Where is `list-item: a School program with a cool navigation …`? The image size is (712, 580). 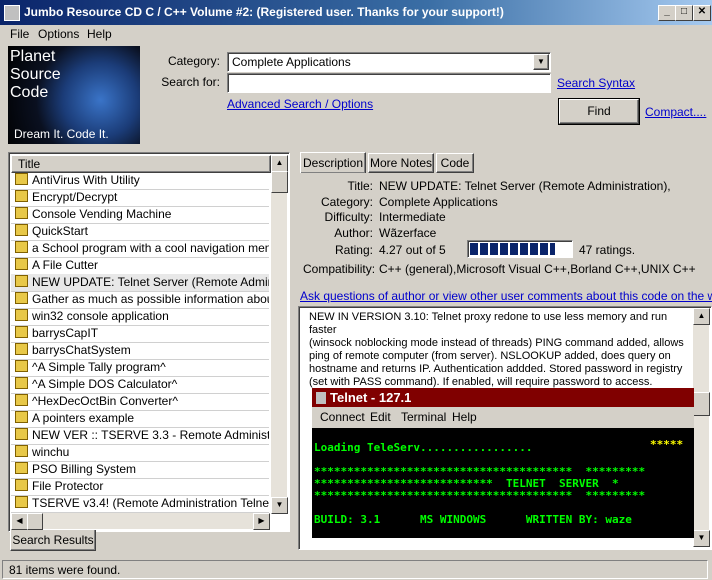 list-item: a School program with a cool navigation … is located at coordinates (140, 249).